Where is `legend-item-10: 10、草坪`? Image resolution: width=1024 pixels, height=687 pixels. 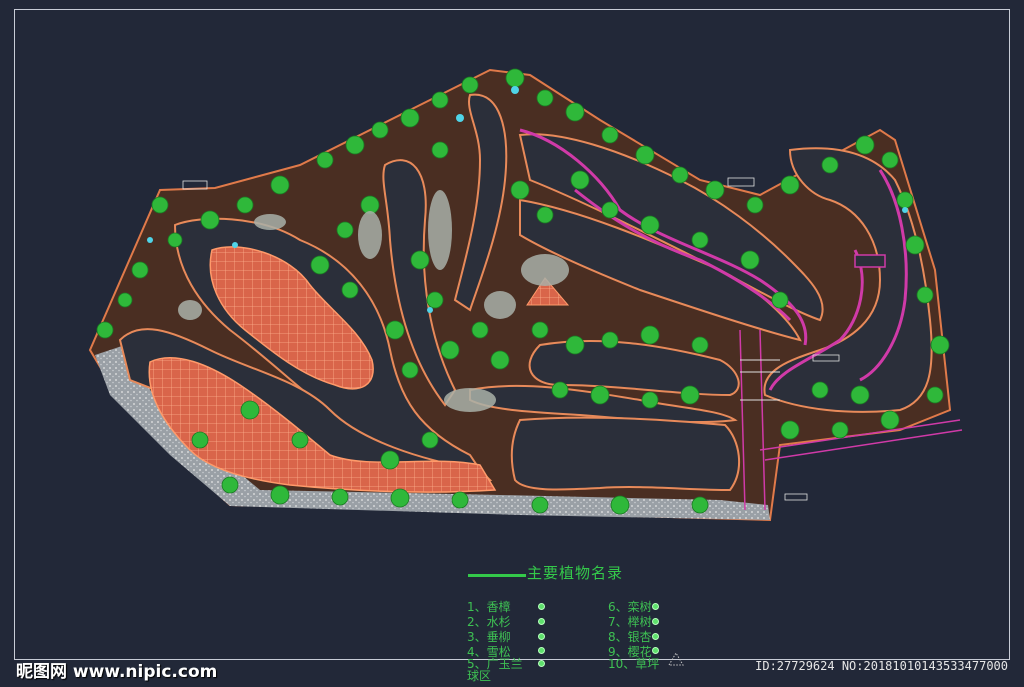 legend-item-10: 10、草坪 is located at coordinates (634, 664).